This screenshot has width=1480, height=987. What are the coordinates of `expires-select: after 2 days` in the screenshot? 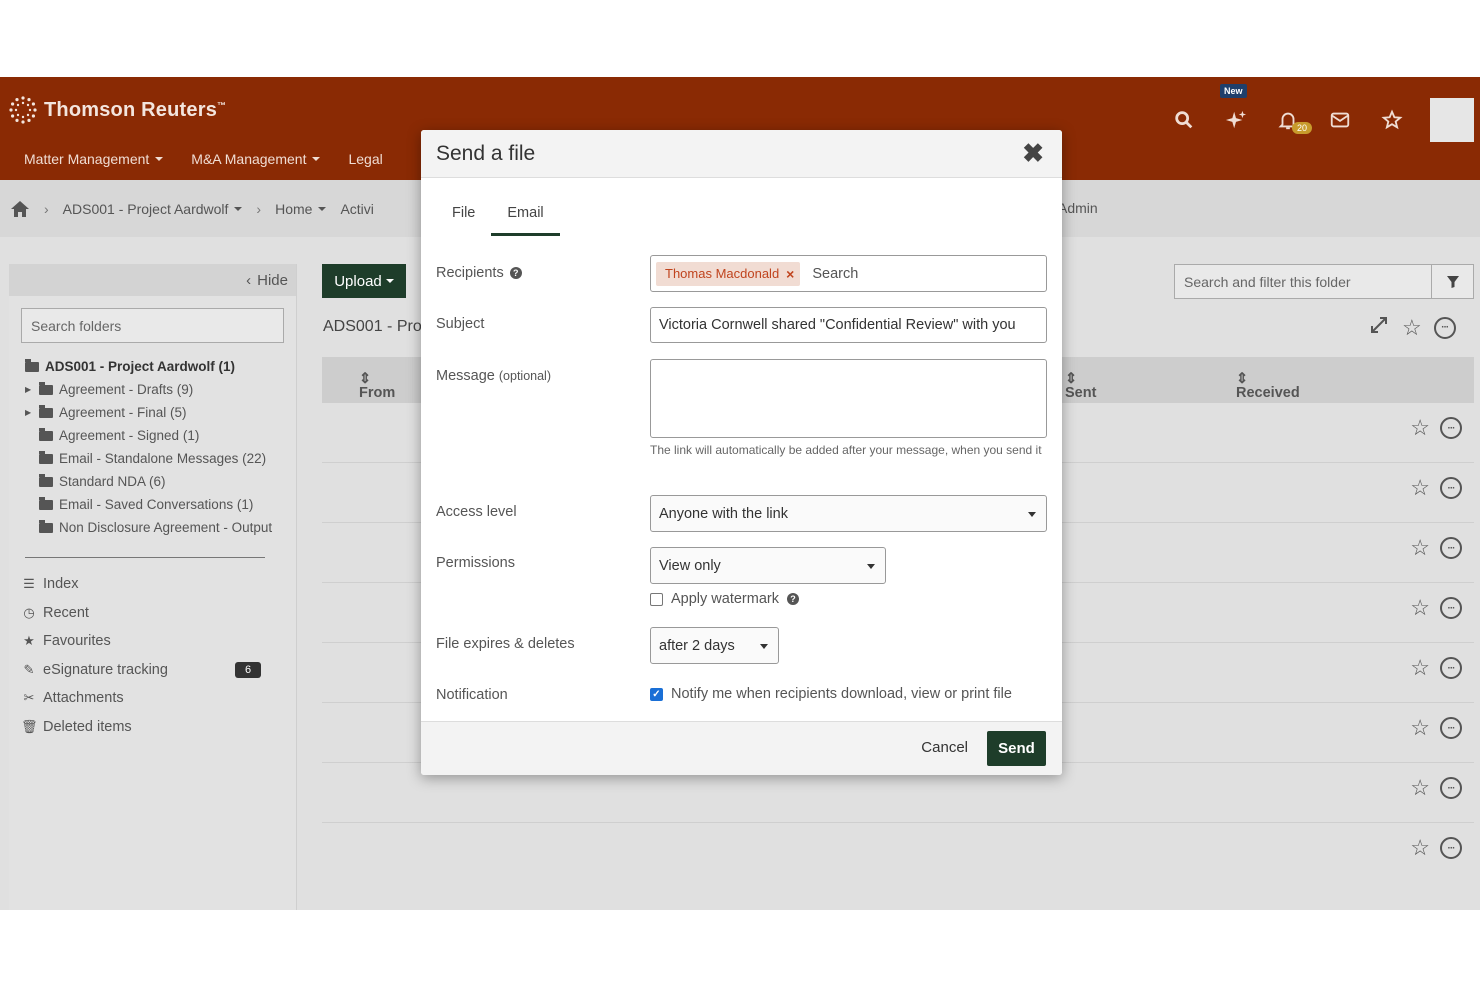 It's located at (714, 645).